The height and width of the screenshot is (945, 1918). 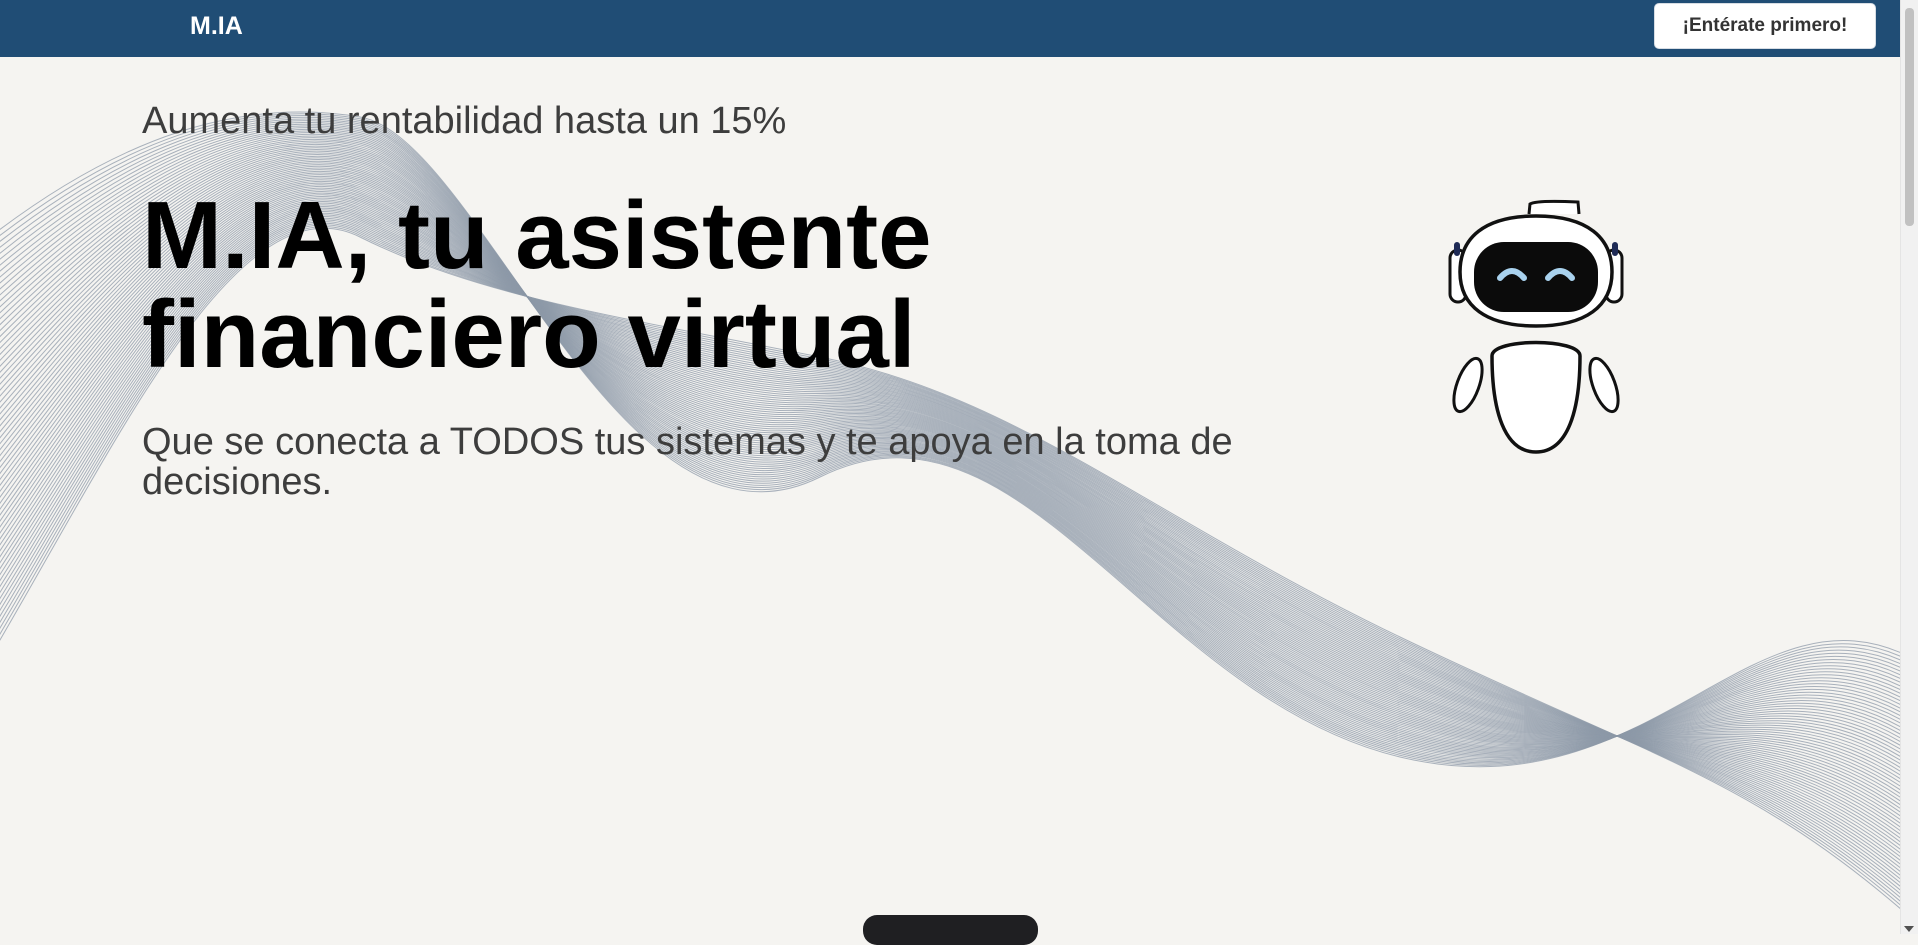 I want to click on enterate-primero-button: ¡Entérate primero!, so click(x=1765, y=26).